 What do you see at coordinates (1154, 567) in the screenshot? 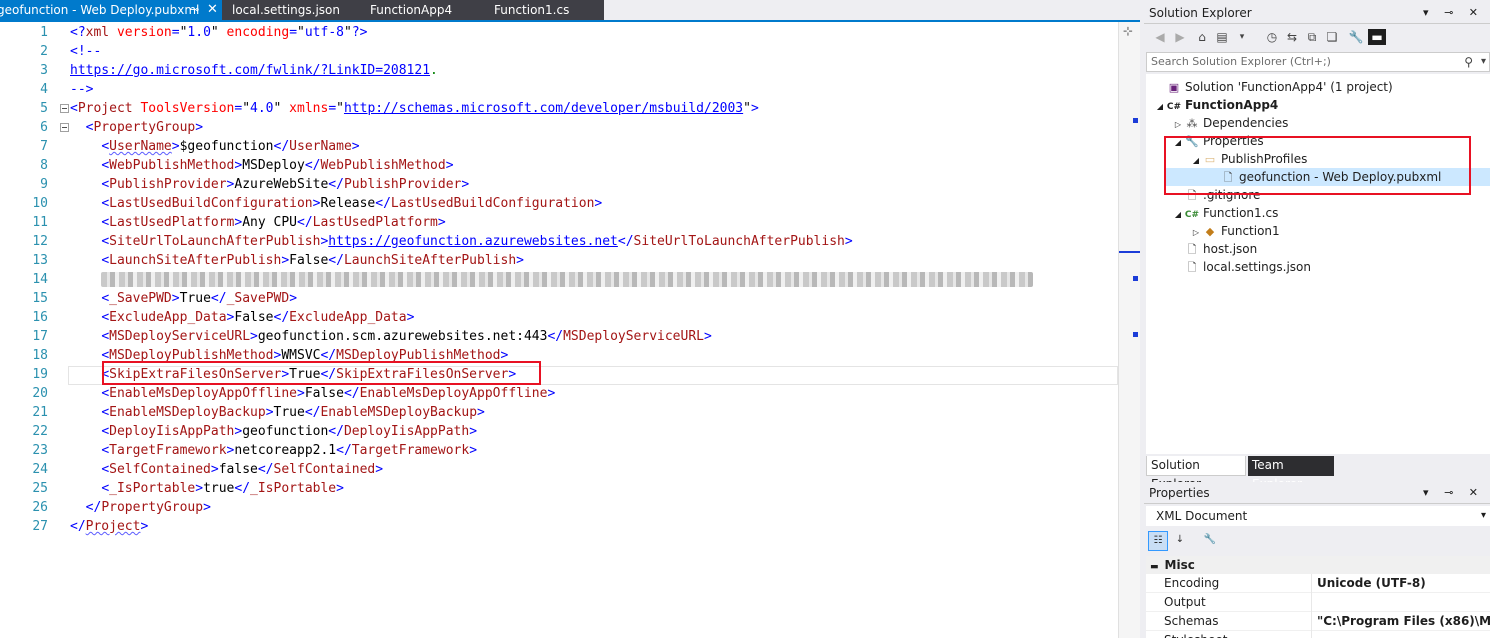
I see `collapse-icon: ▬` at bounding box center [1154, 567].